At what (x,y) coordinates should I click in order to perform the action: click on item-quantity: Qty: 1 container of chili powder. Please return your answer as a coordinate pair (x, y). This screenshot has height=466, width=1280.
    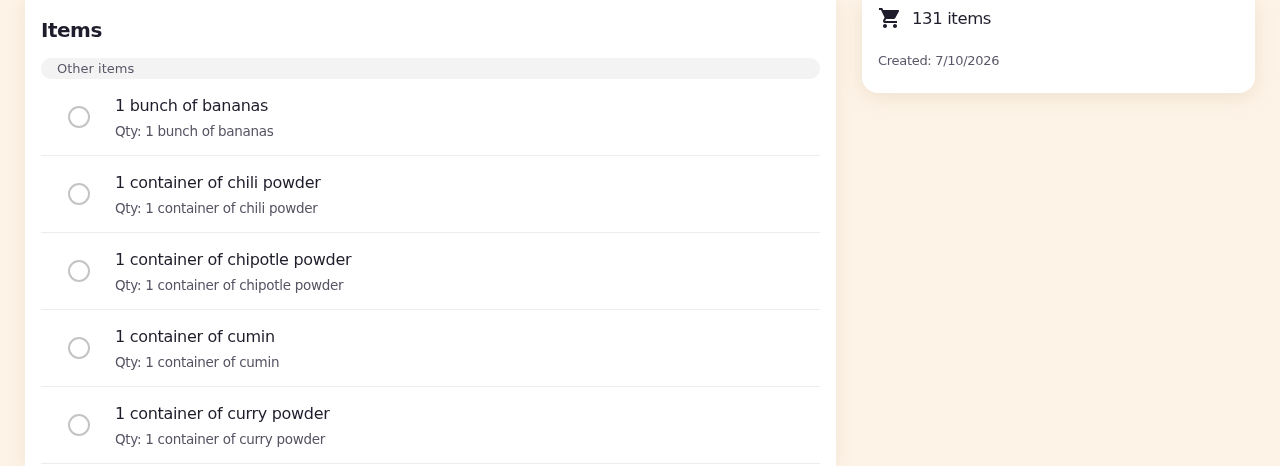
    Looking at the image, I should click on (217, 207).